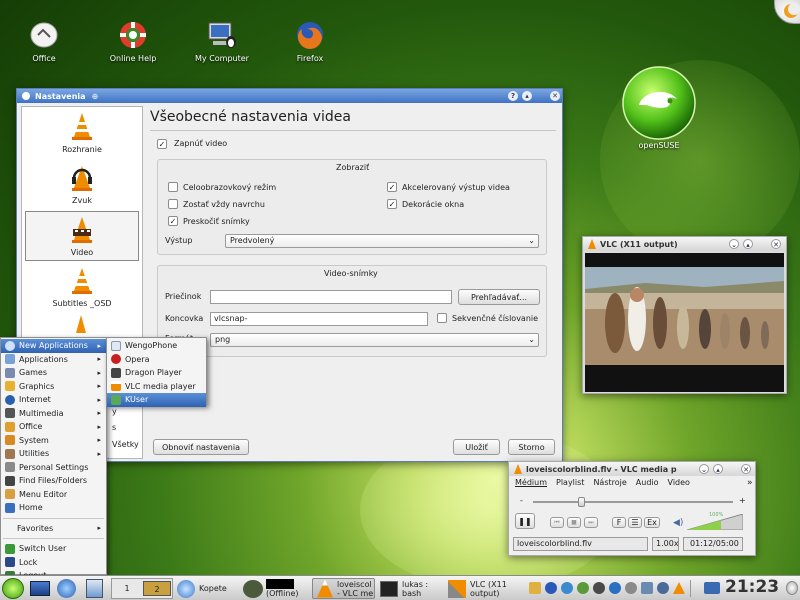  Describe the element at coordinates (591, 522) in the screenshot. I see `next-button: ⏭` at that location.